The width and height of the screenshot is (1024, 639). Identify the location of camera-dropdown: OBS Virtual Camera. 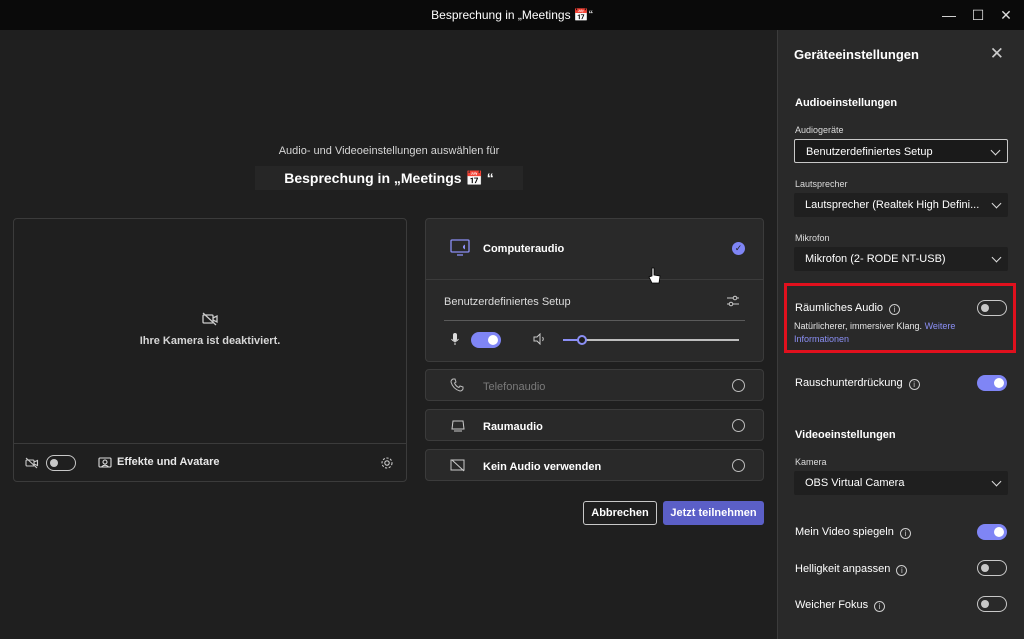
(901, 483).